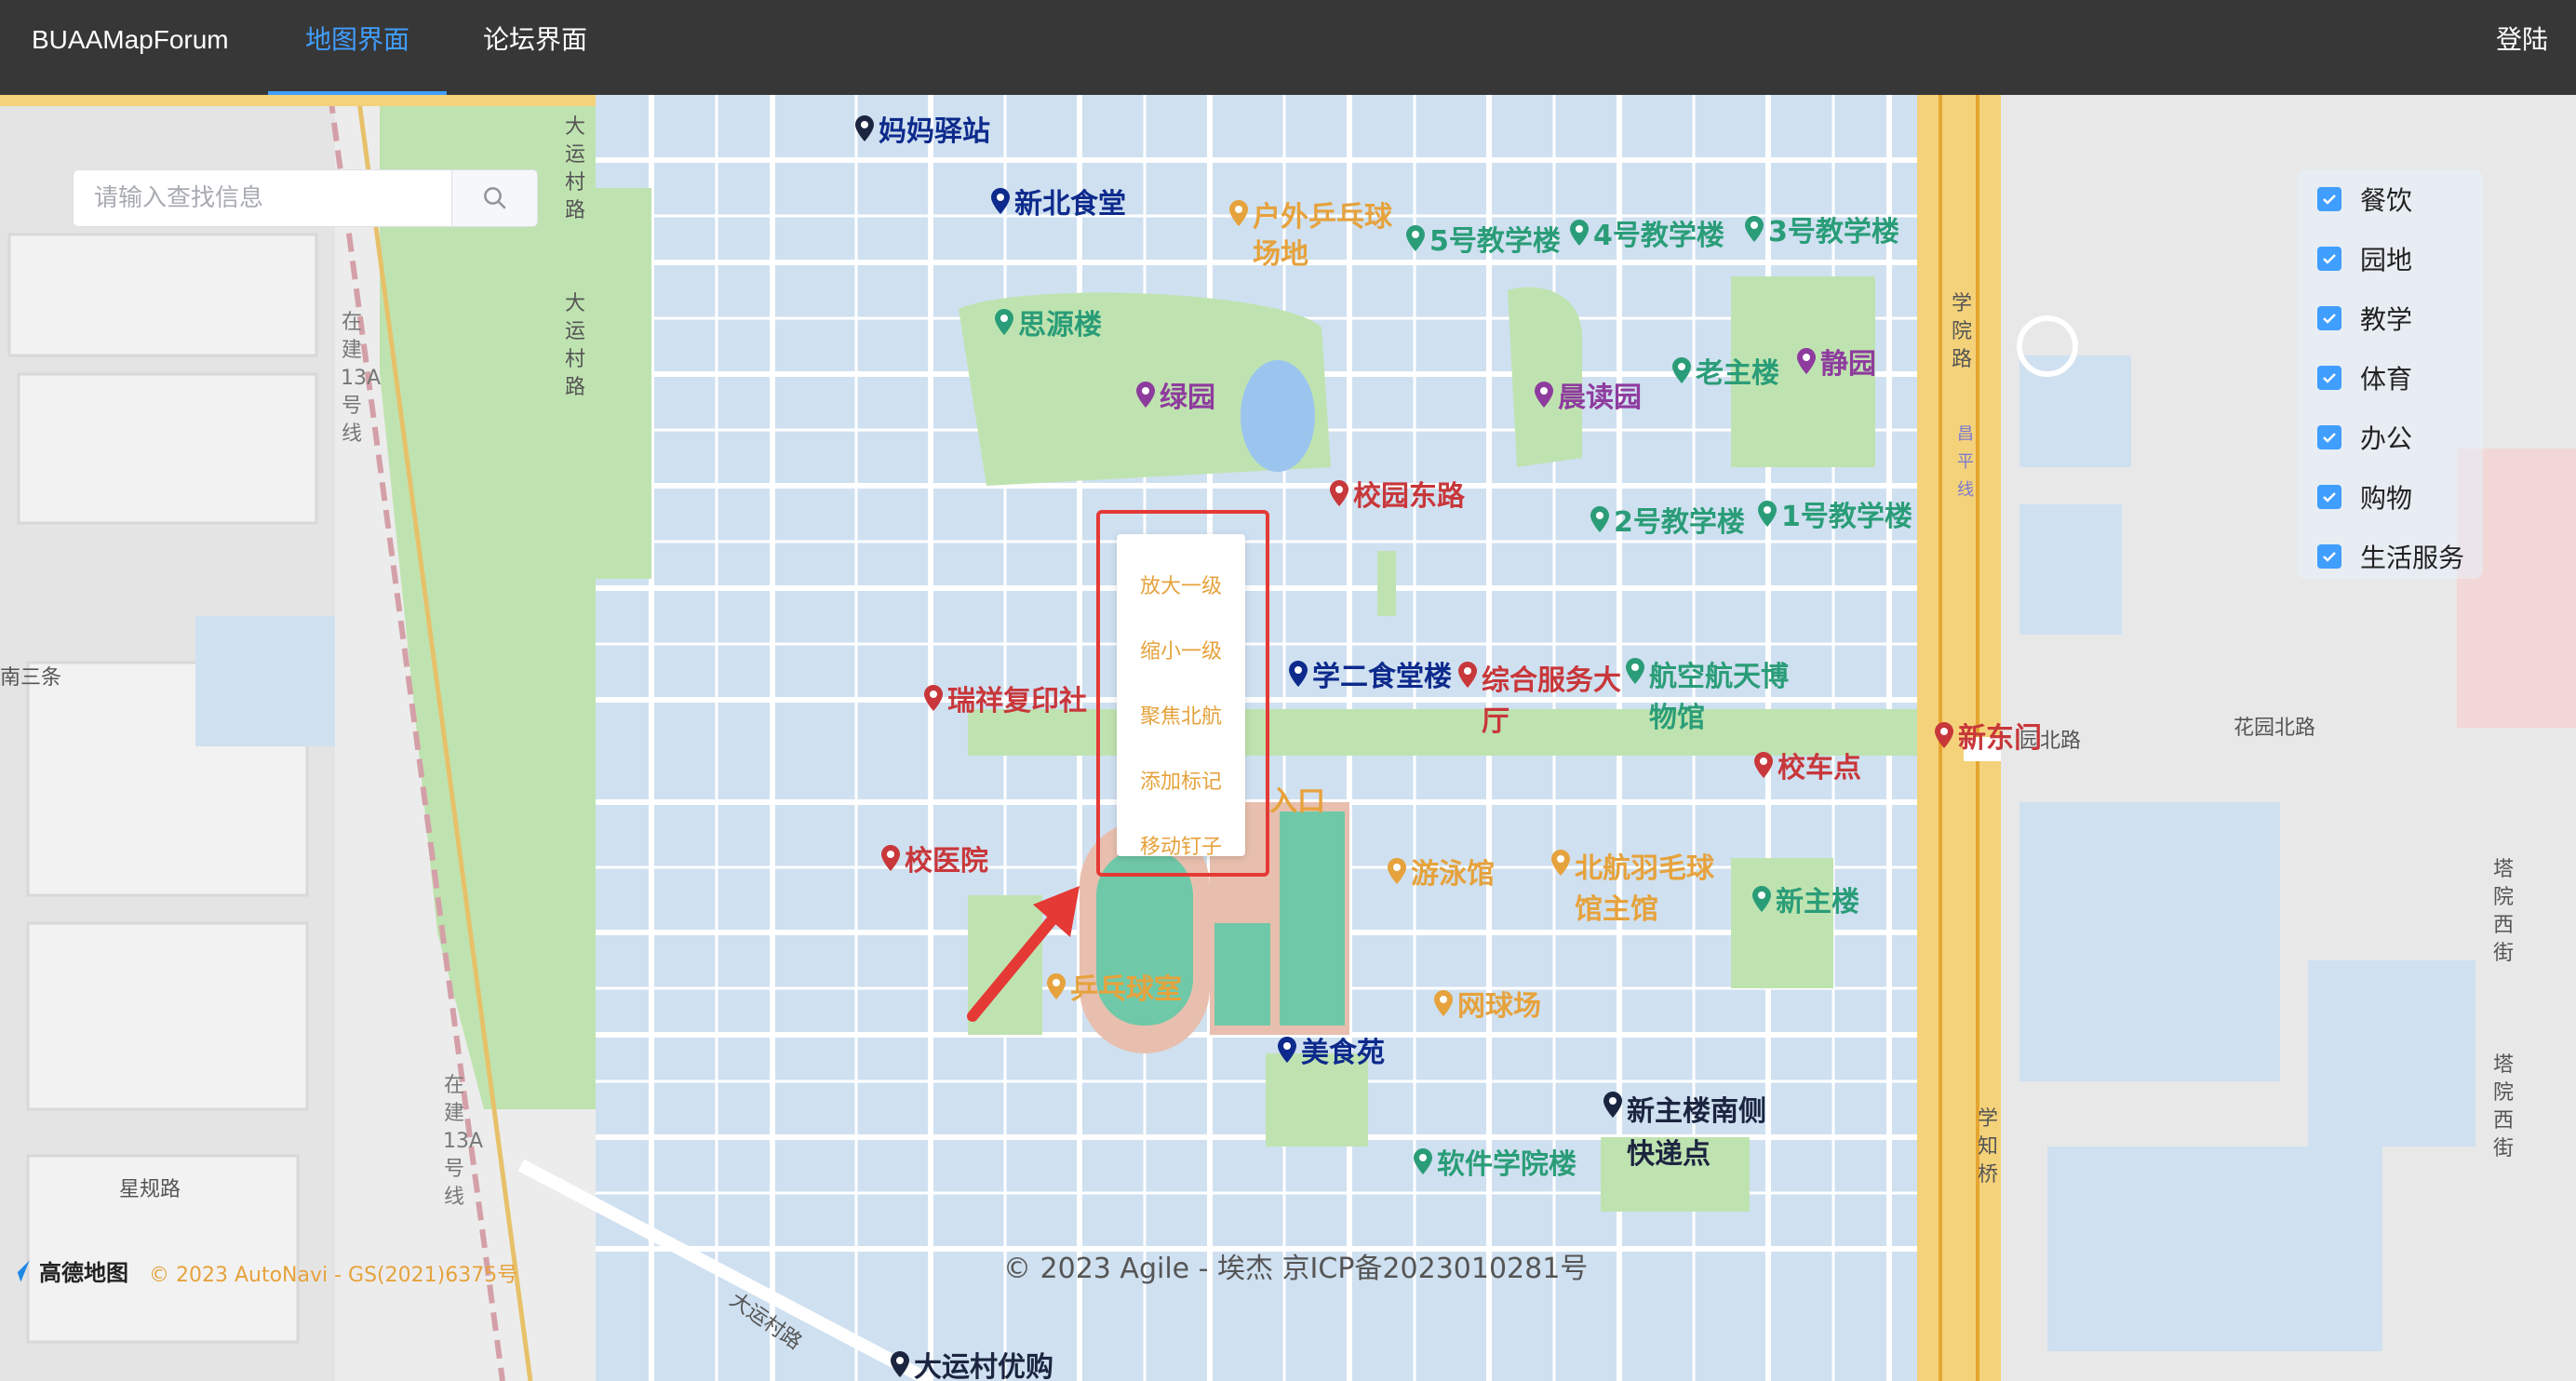 This screenshot has height=1381, width=2576. I want to click on poi-jx4: 4号教学楼, so click(1646, 233).